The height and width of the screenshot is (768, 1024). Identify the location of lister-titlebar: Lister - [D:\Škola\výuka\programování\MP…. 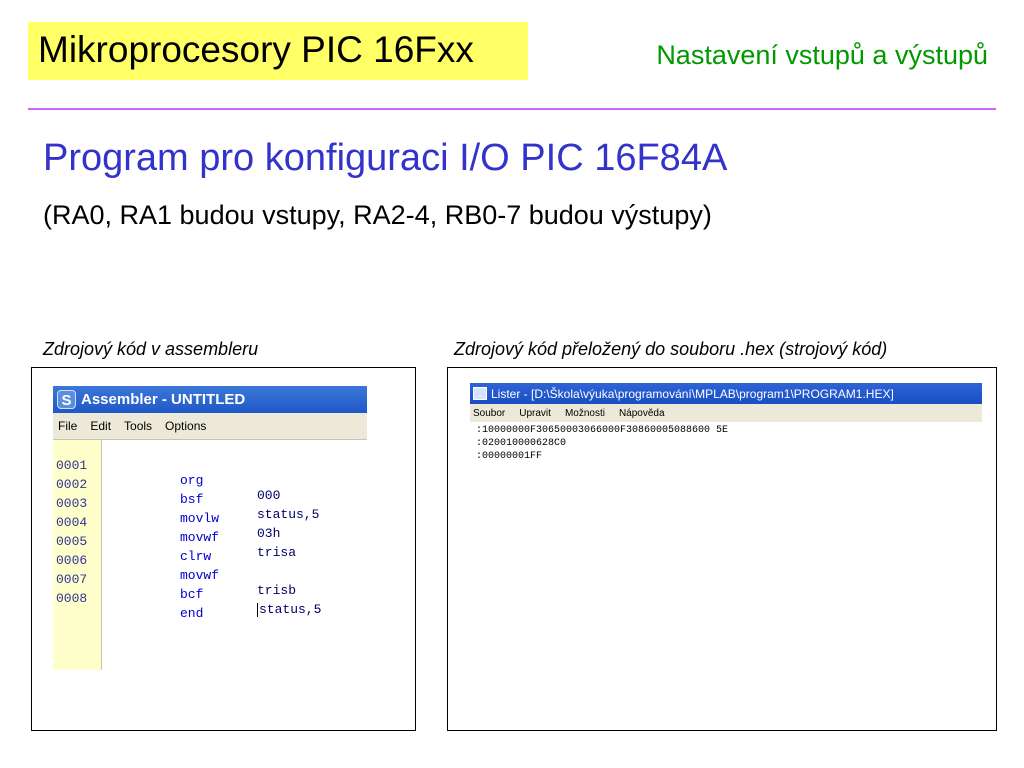
(726, 393).